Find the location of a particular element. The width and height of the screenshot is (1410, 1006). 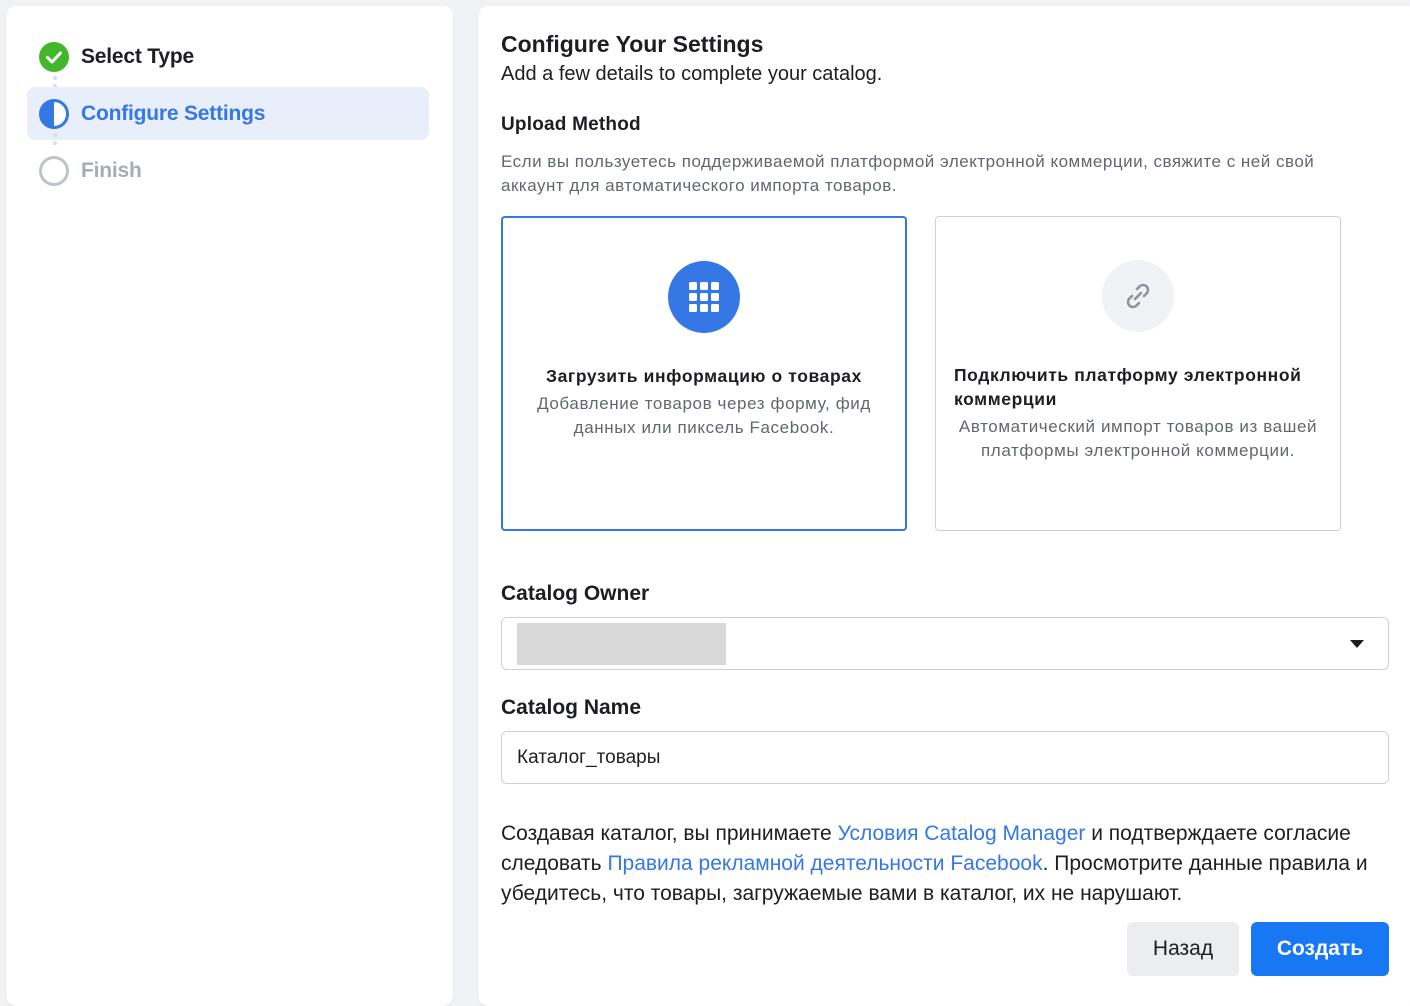

create-button: Создать is located at coordinates (1320, 949).